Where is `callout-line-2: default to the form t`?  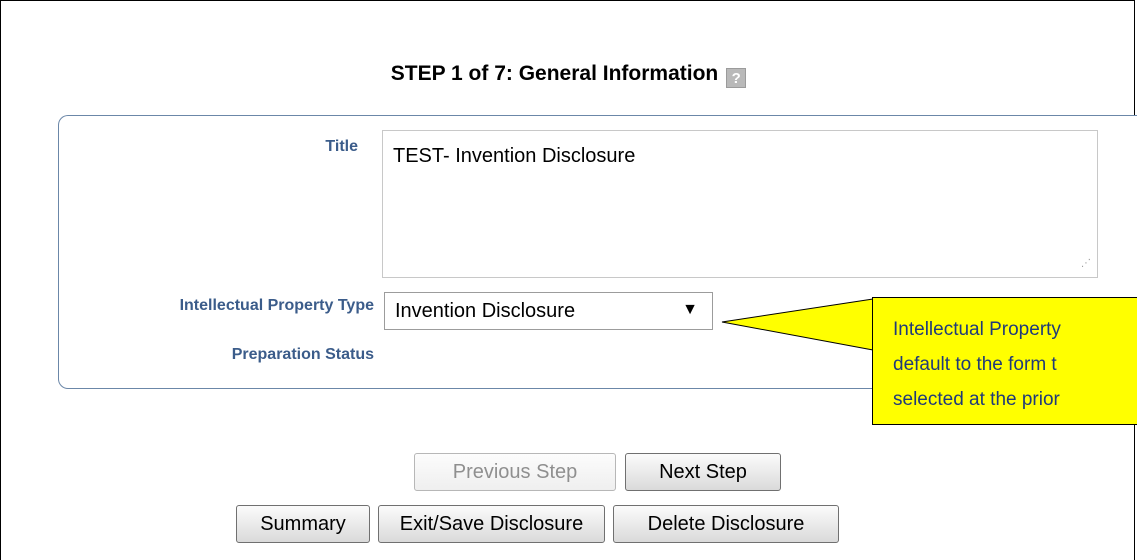
callout-line-2: default to the form t is located at coordinates (975, 364).